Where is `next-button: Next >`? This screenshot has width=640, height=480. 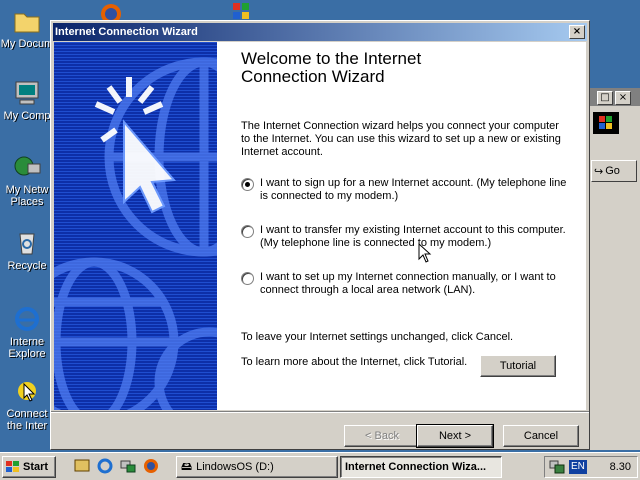 next-button: Next > is located at coordinates (455, 436).